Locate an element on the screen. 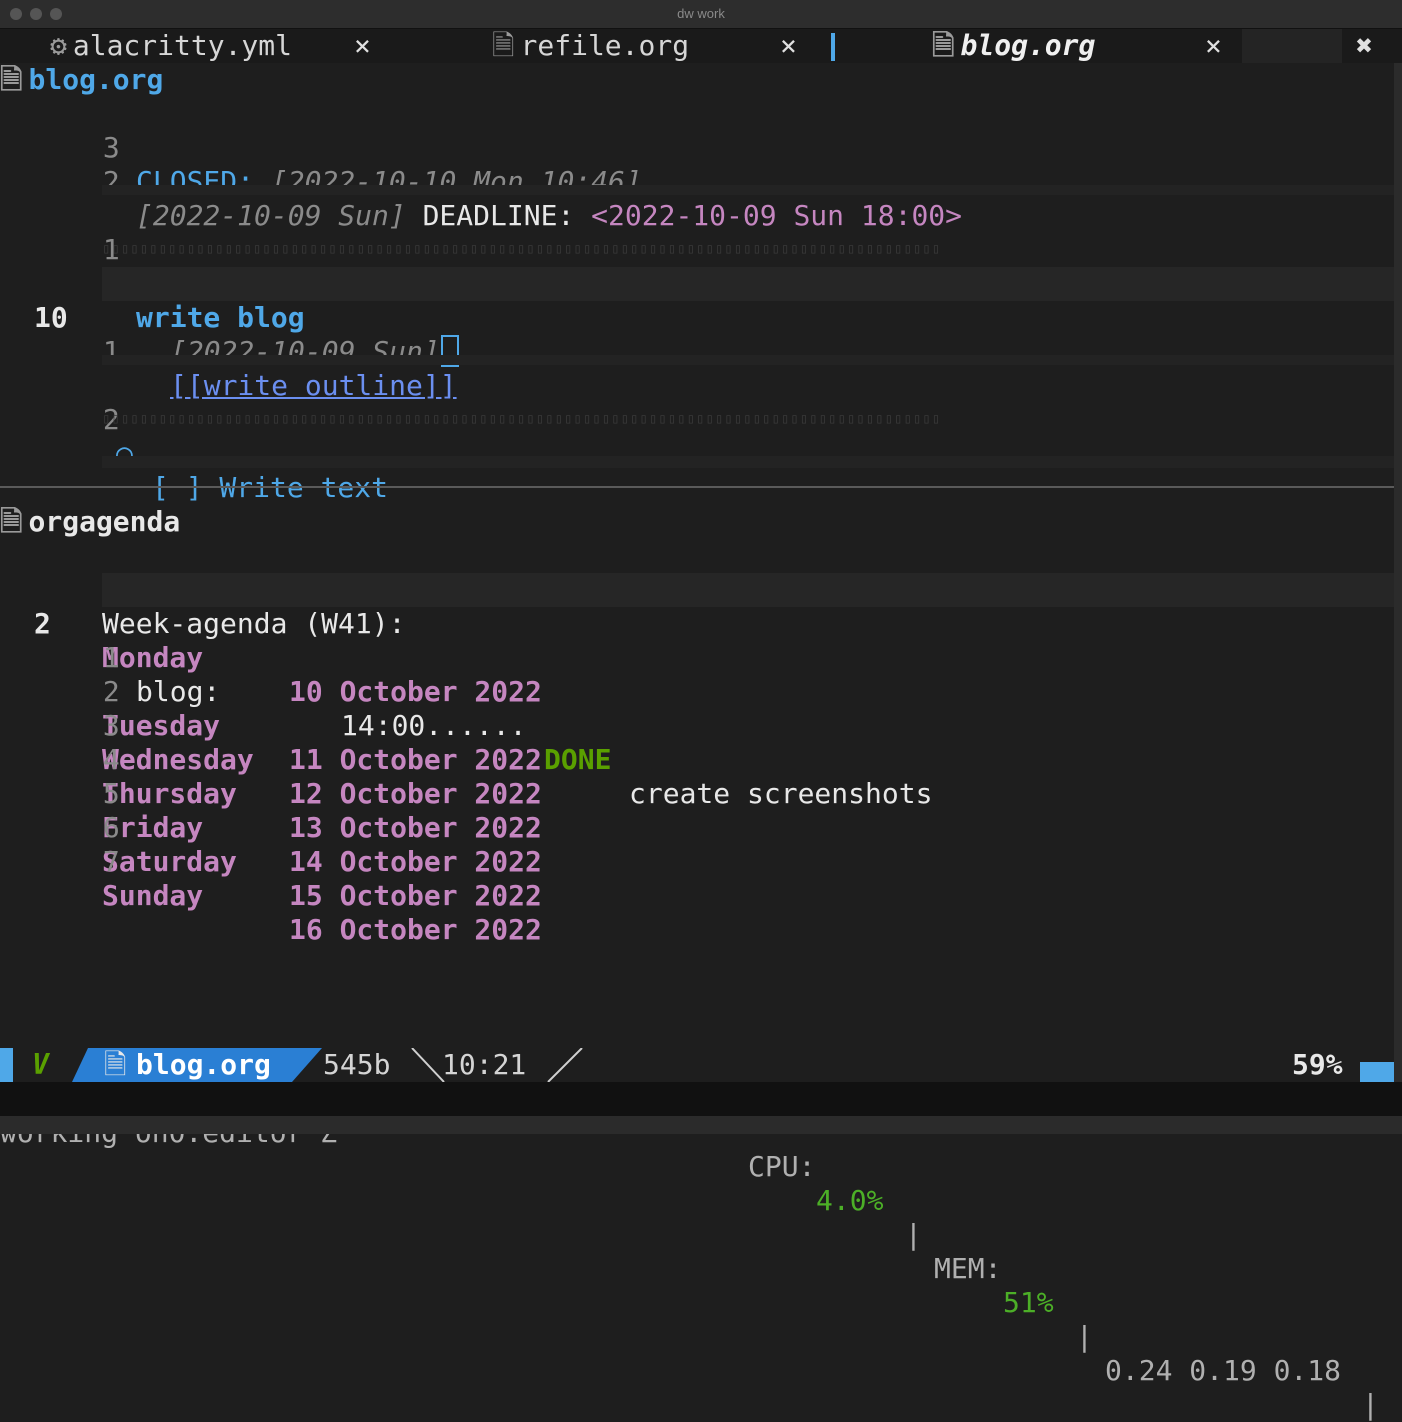 This screenshot has height=1422, width=1402. agenda-day-date: 11 October 2022 is located at coordinates (415, 759).